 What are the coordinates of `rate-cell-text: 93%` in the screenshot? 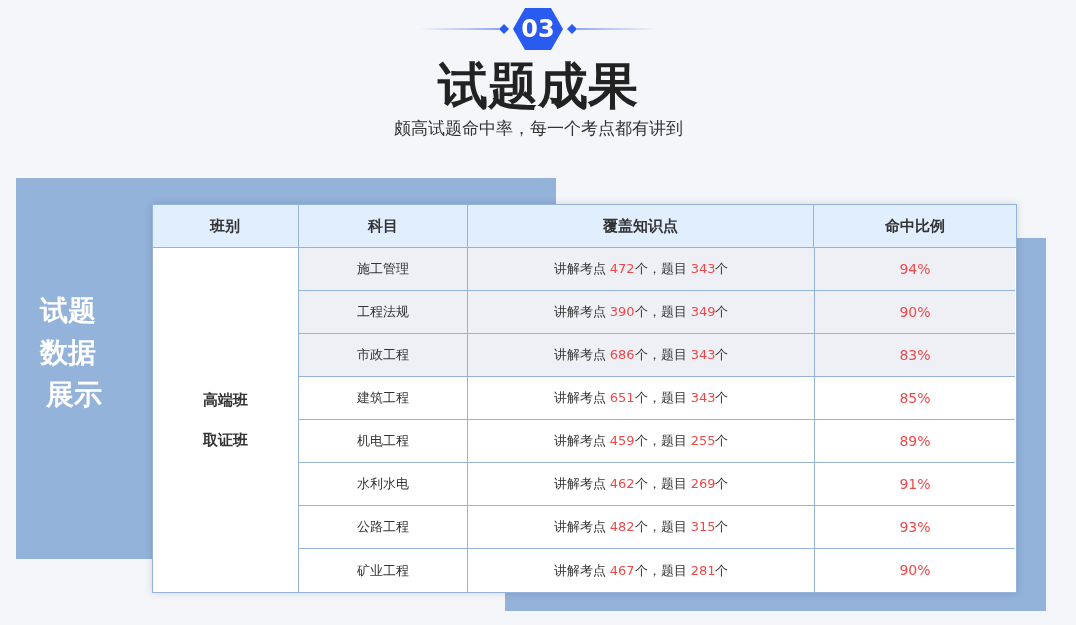 It's located at (915, 527).